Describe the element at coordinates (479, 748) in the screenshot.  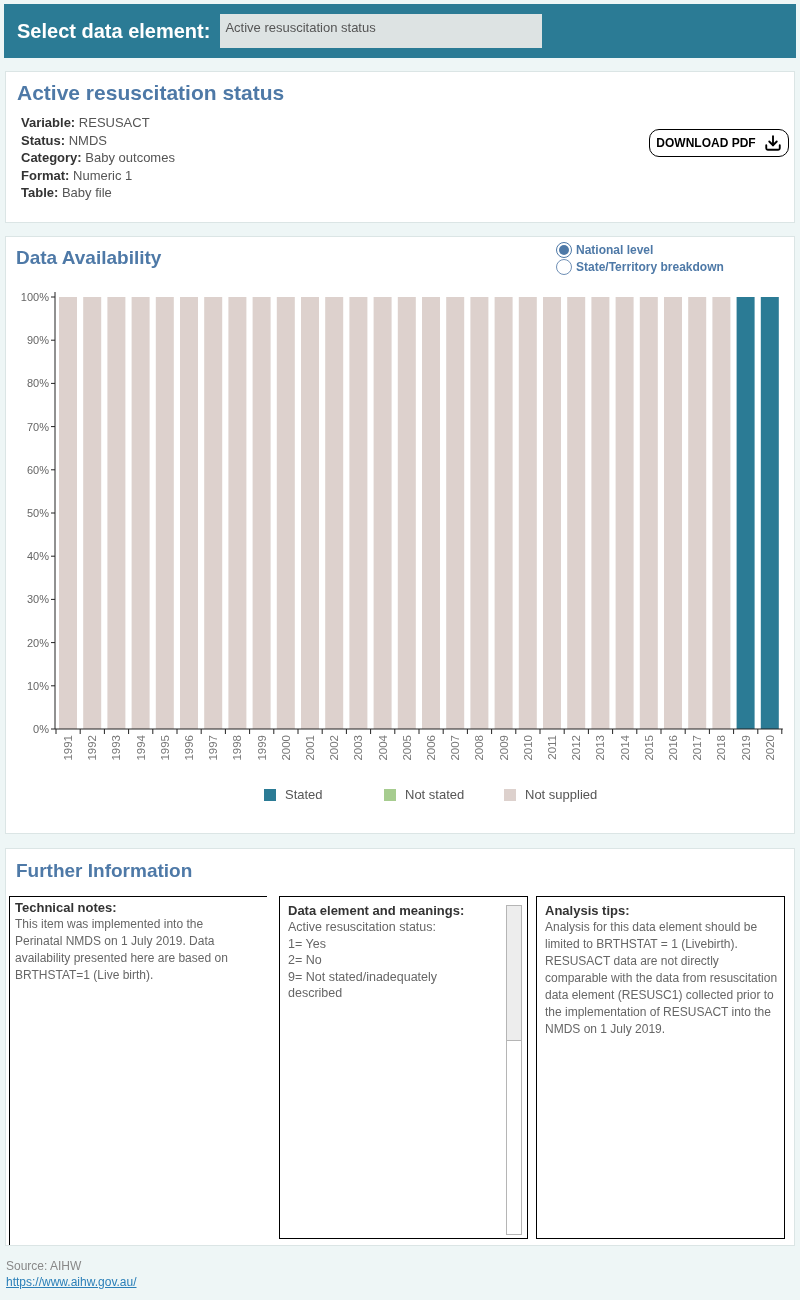
I see `year-label: 2008` at that location.